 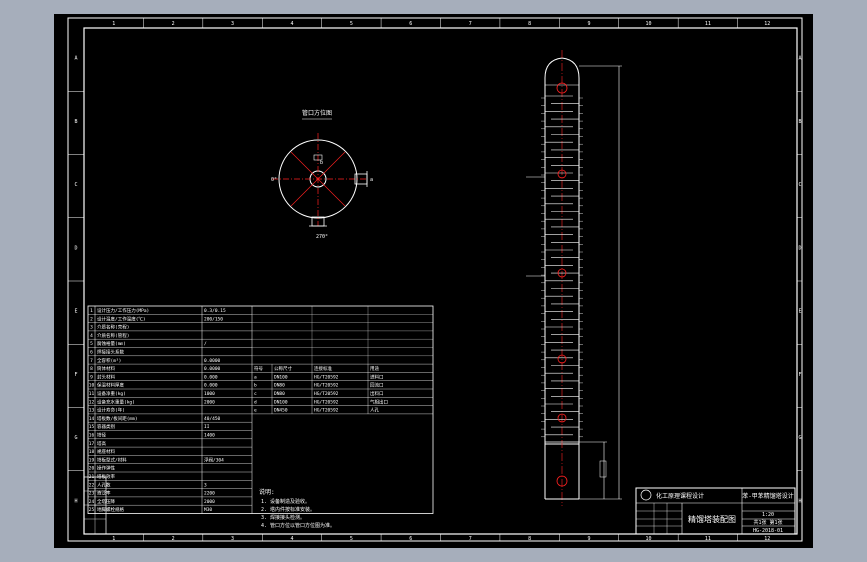 I want to click on grid-col-bottom-9: 9, so click(x=589, y=539).